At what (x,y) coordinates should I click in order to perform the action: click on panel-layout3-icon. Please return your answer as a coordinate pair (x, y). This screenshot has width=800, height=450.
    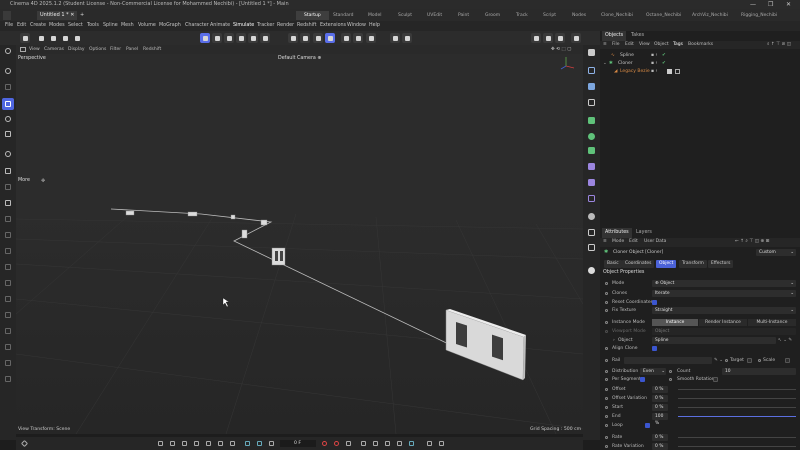
    Looking at the image, I should click on (560, 38).